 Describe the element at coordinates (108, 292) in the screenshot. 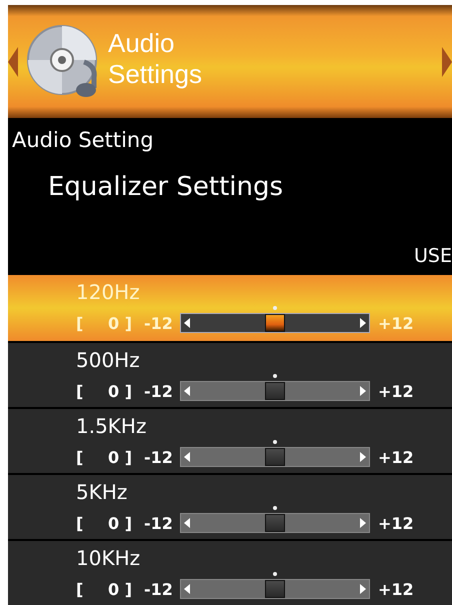

I see `band-name: 120Hz` at that location.